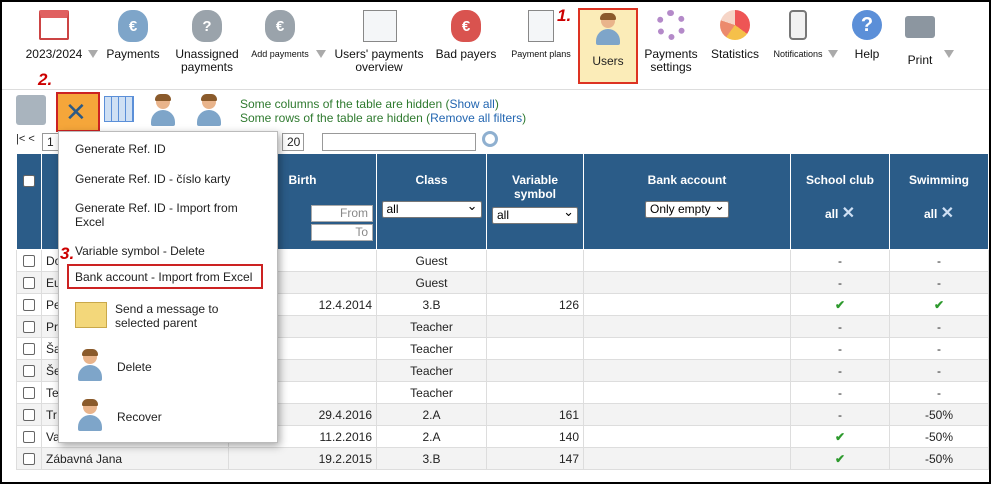 The image size is (991, 484). What do you see at coordinates (840, 201) in the screenshot?
I see `school-club-header: School club all ✕` at bounding box center [840, 201].